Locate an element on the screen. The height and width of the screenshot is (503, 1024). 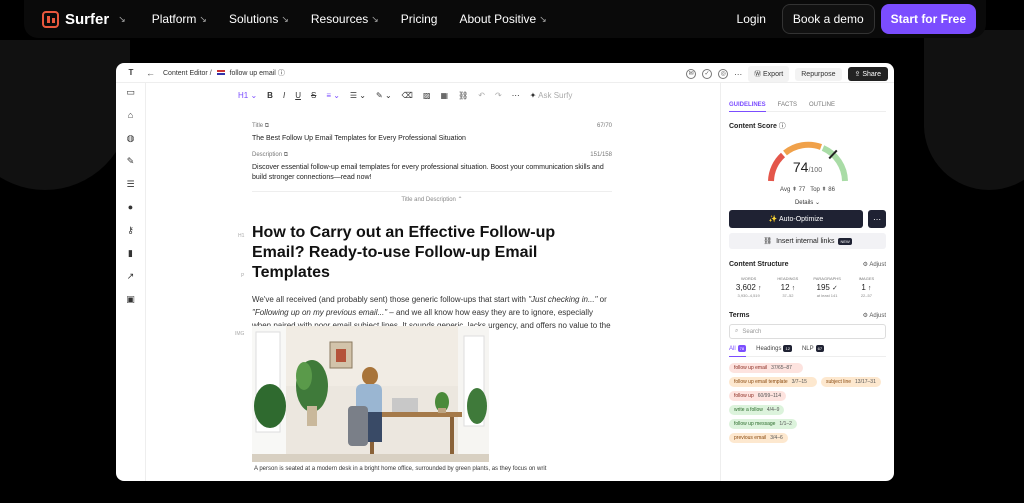
auto-optimize-button: ✨ Auto-Optimize is located at coordinates (796, 219).